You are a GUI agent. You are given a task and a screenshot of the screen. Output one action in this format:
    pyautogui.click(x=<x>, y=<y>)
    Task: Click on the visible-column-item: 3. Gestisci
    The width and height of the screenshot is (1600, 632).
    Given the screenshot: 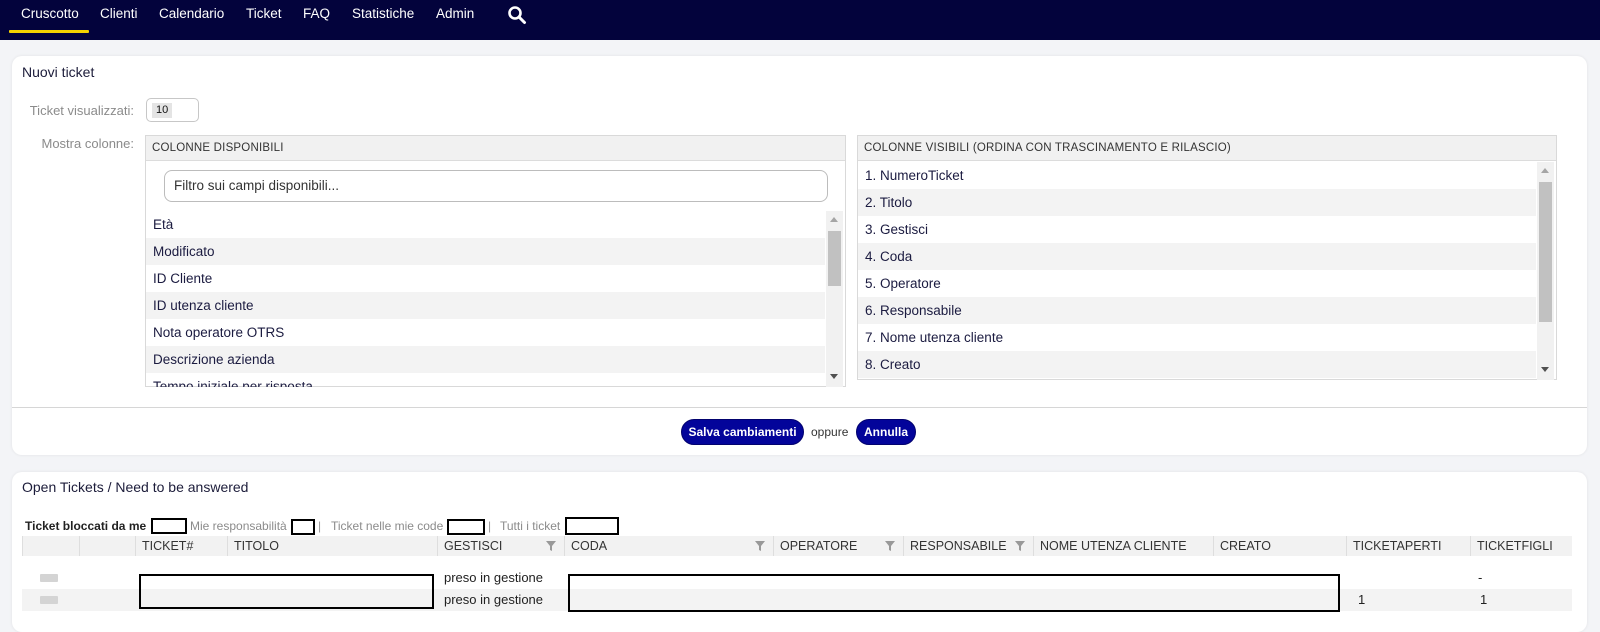 What is the action you would take?
    pyautogui.click(x=1197, y=229)
    